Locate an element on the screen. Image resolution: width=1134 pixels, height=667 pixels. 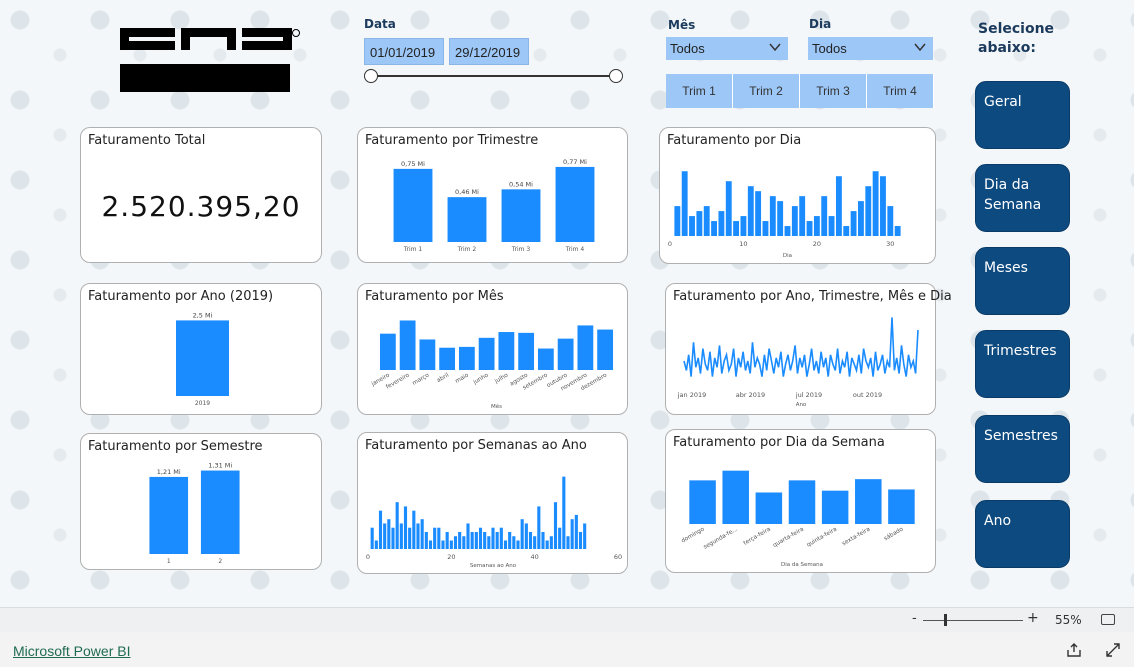
month-dropdown: Todos is located at coordinates (727, 48).